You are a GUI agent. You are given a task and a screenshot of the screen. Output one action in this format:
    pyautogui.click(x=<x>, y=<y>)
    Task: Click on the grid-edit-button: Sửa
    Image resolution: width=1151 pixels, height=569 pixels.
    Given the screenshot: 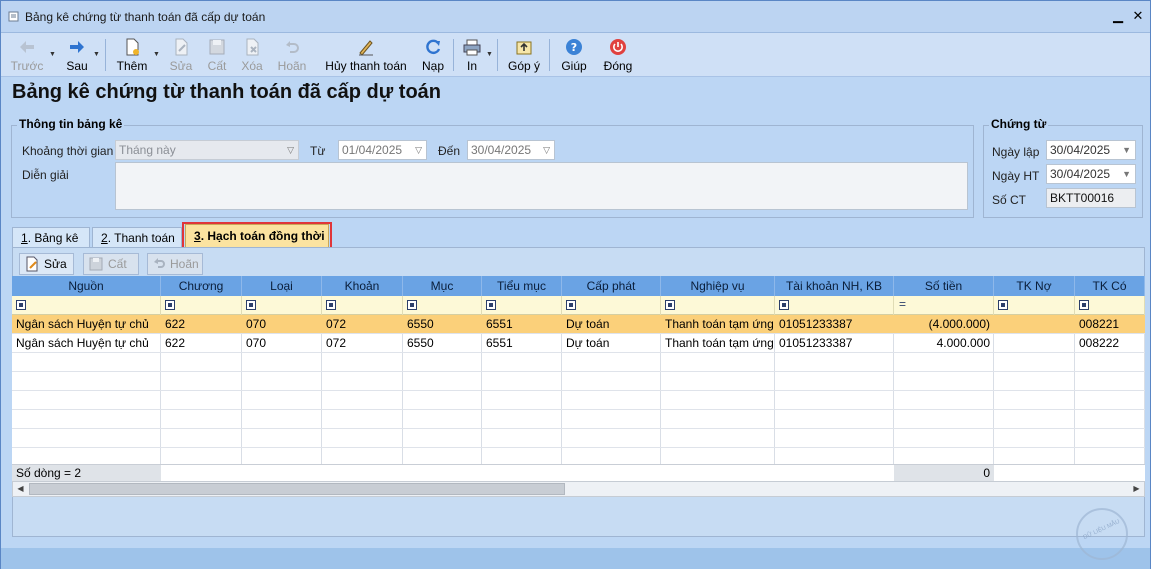 What is the action you would take?
    pyautogui.click(x=46, y=264)
    